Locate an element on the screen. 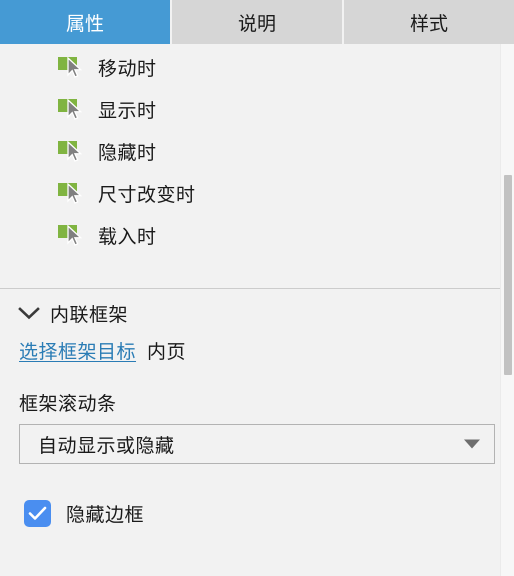 Image resolution: width=514 pixels, height=576 pixels. list-item-label: 尺寸改变时 is located at coordinates (147, 195).